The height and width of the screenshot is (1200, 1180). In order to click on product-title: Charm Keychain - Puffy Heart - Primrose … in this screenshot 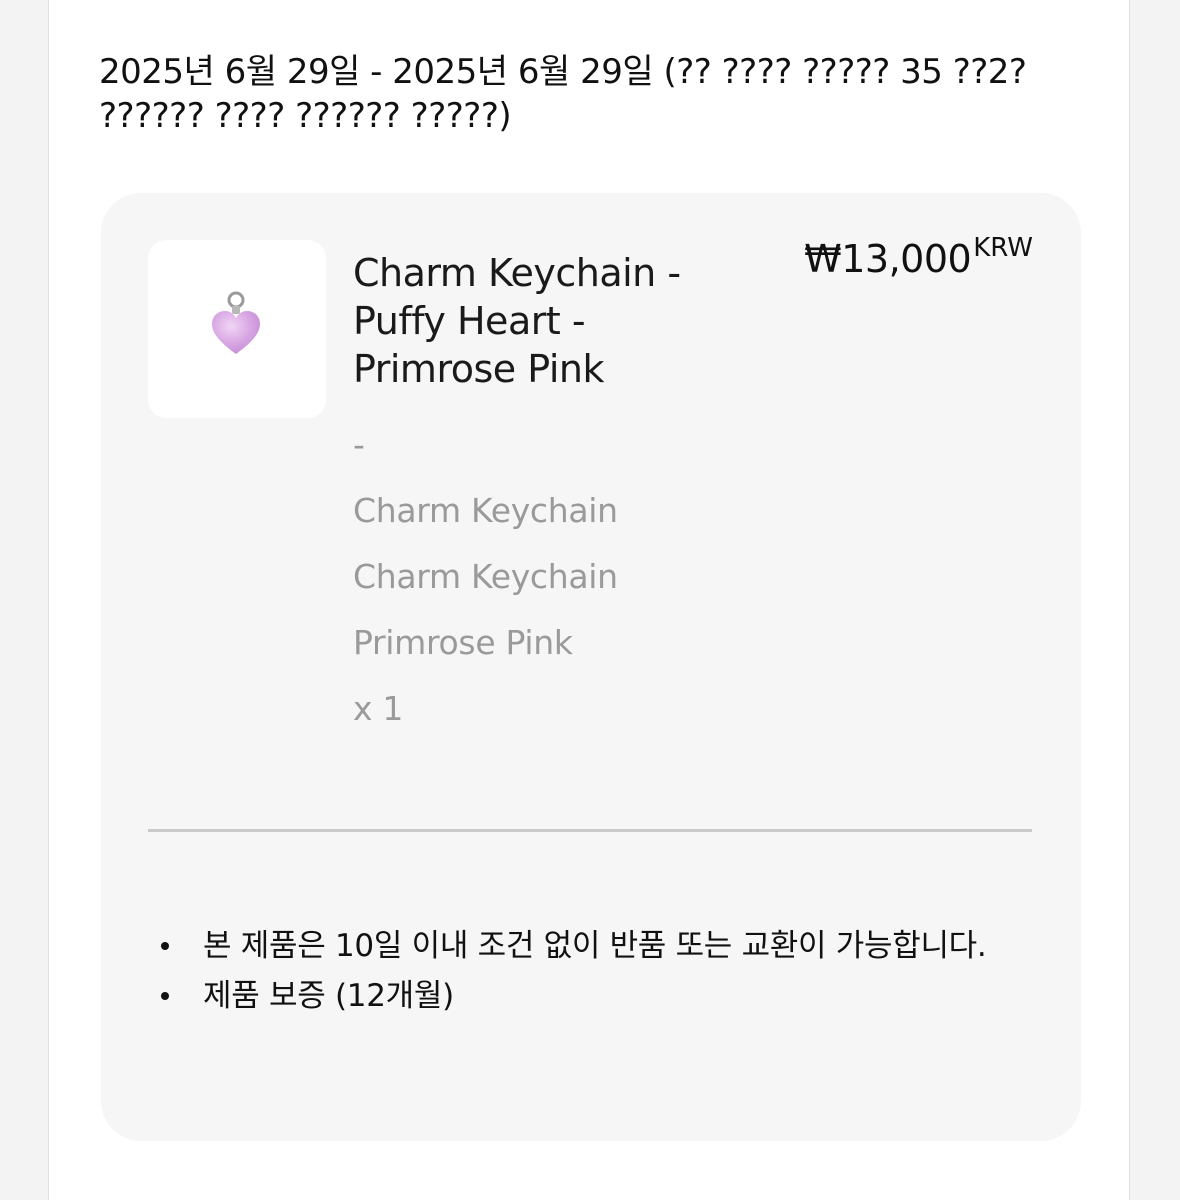, I will do `click(543, 321)`.